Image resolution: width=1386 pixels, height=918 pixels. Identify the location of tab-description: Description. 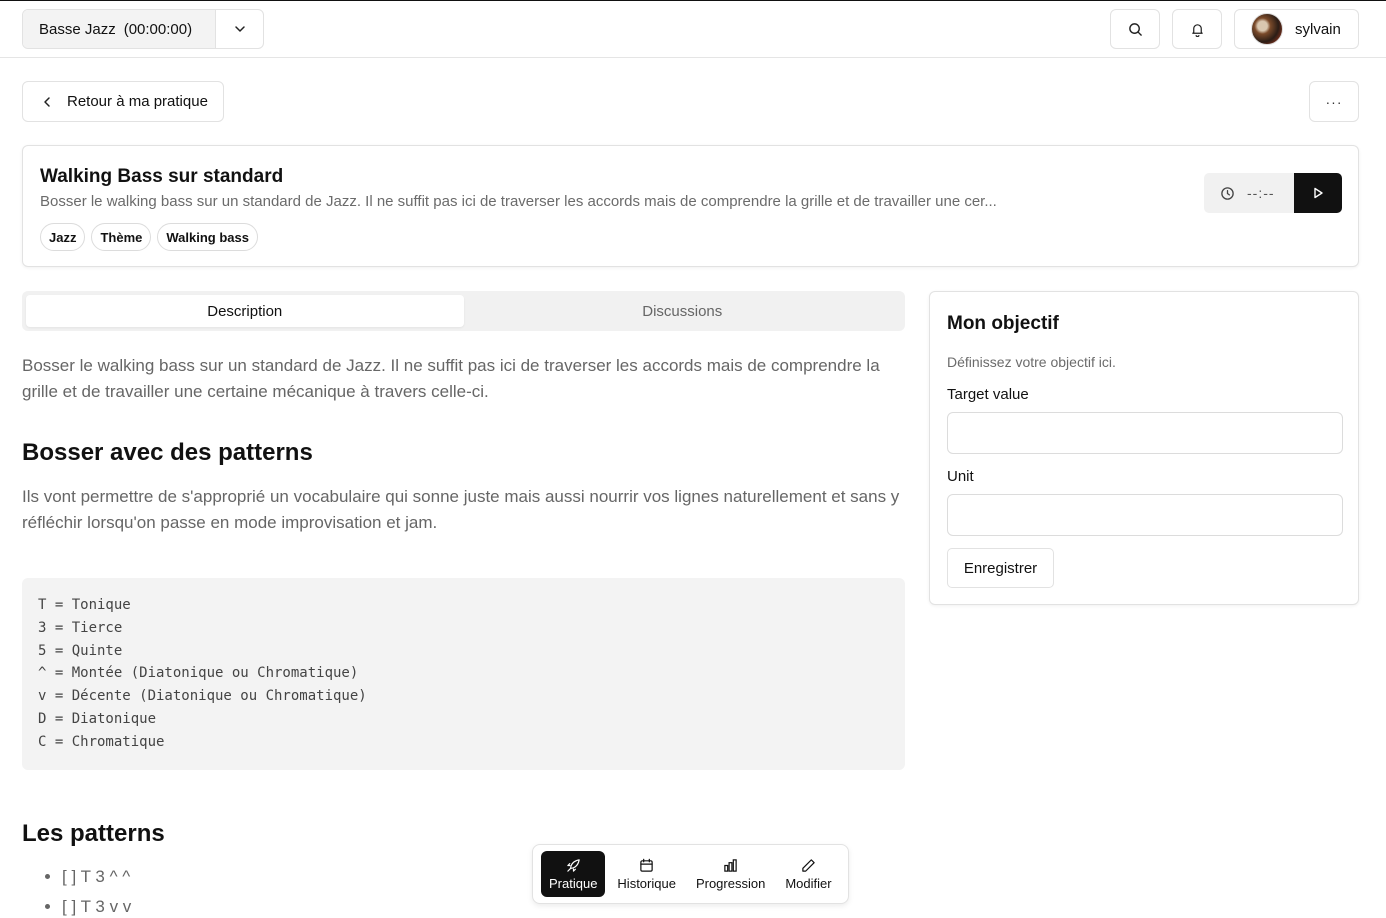
(245, 311).